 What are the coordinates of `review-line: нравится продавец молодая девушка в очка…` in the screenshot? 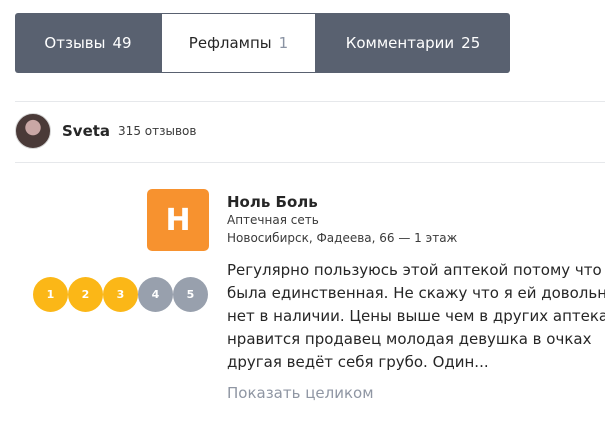 It's located at (409, 339).